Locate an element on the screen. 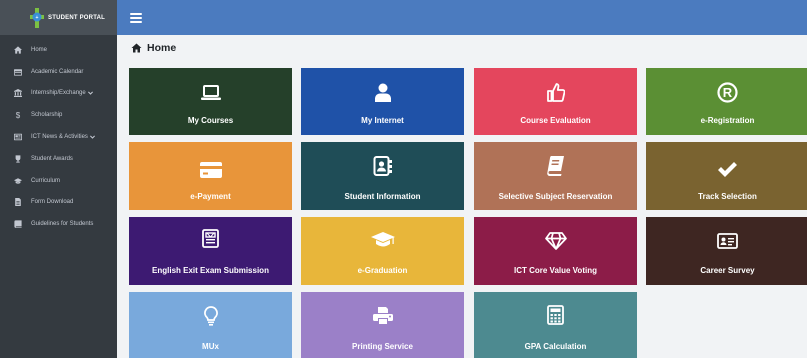 The image size is (807, 358). check-icon is located at coordinates (726, 169).